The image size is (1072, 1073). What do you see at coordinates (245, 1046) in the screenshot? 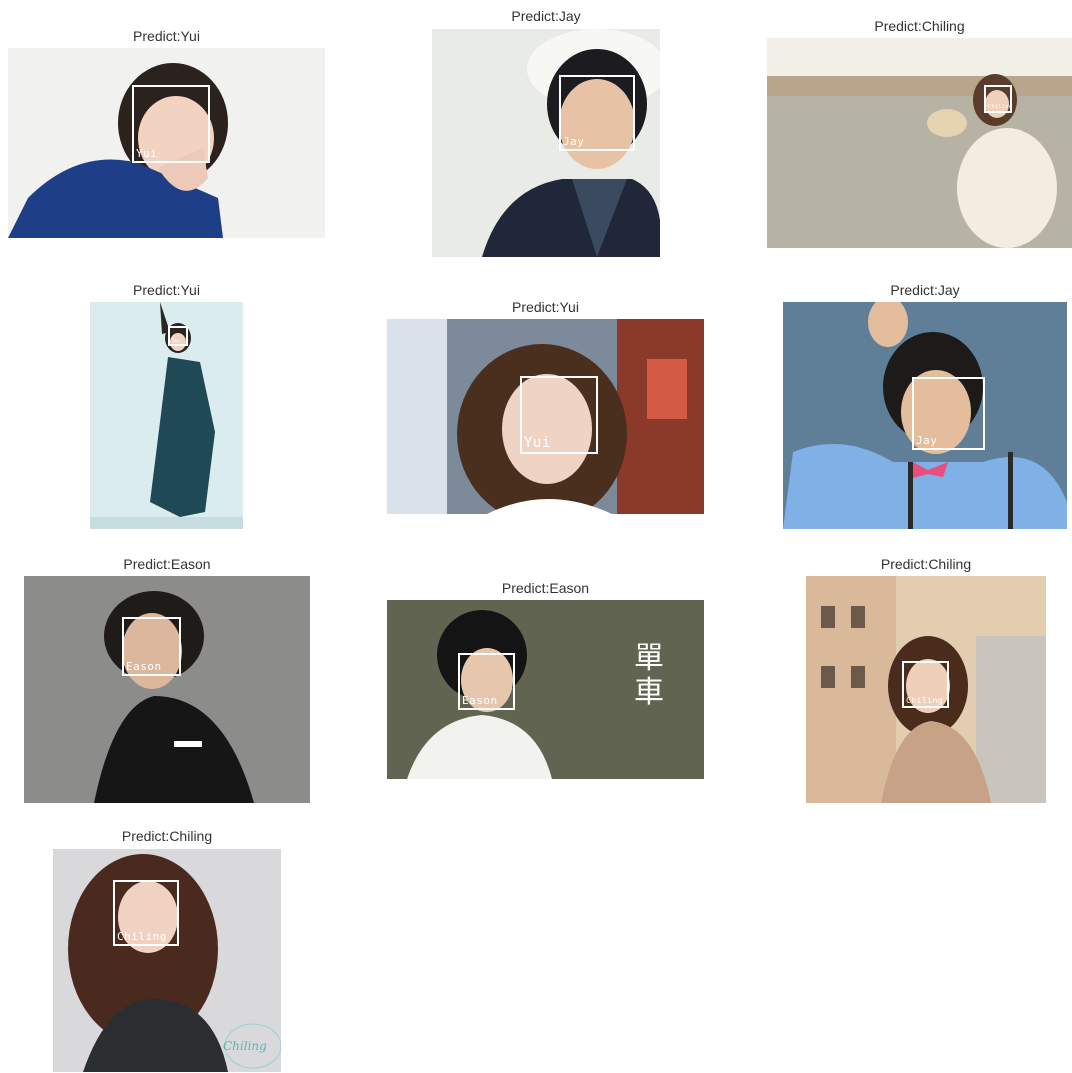
I see `signature: Chiling` at bounding box center [245, 1046].